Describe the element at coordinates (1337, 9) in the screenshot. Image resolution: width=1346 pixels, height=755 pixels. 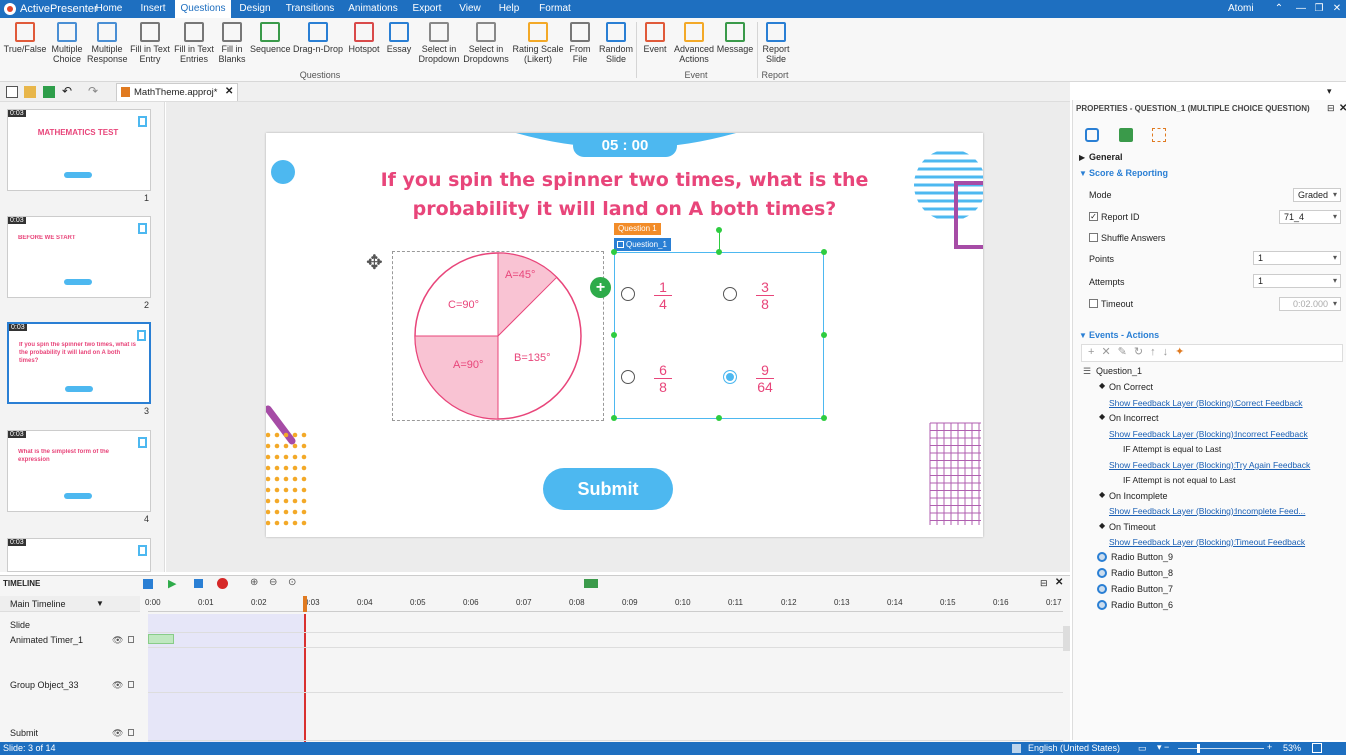
I see `close-icon: ✕` at that location.